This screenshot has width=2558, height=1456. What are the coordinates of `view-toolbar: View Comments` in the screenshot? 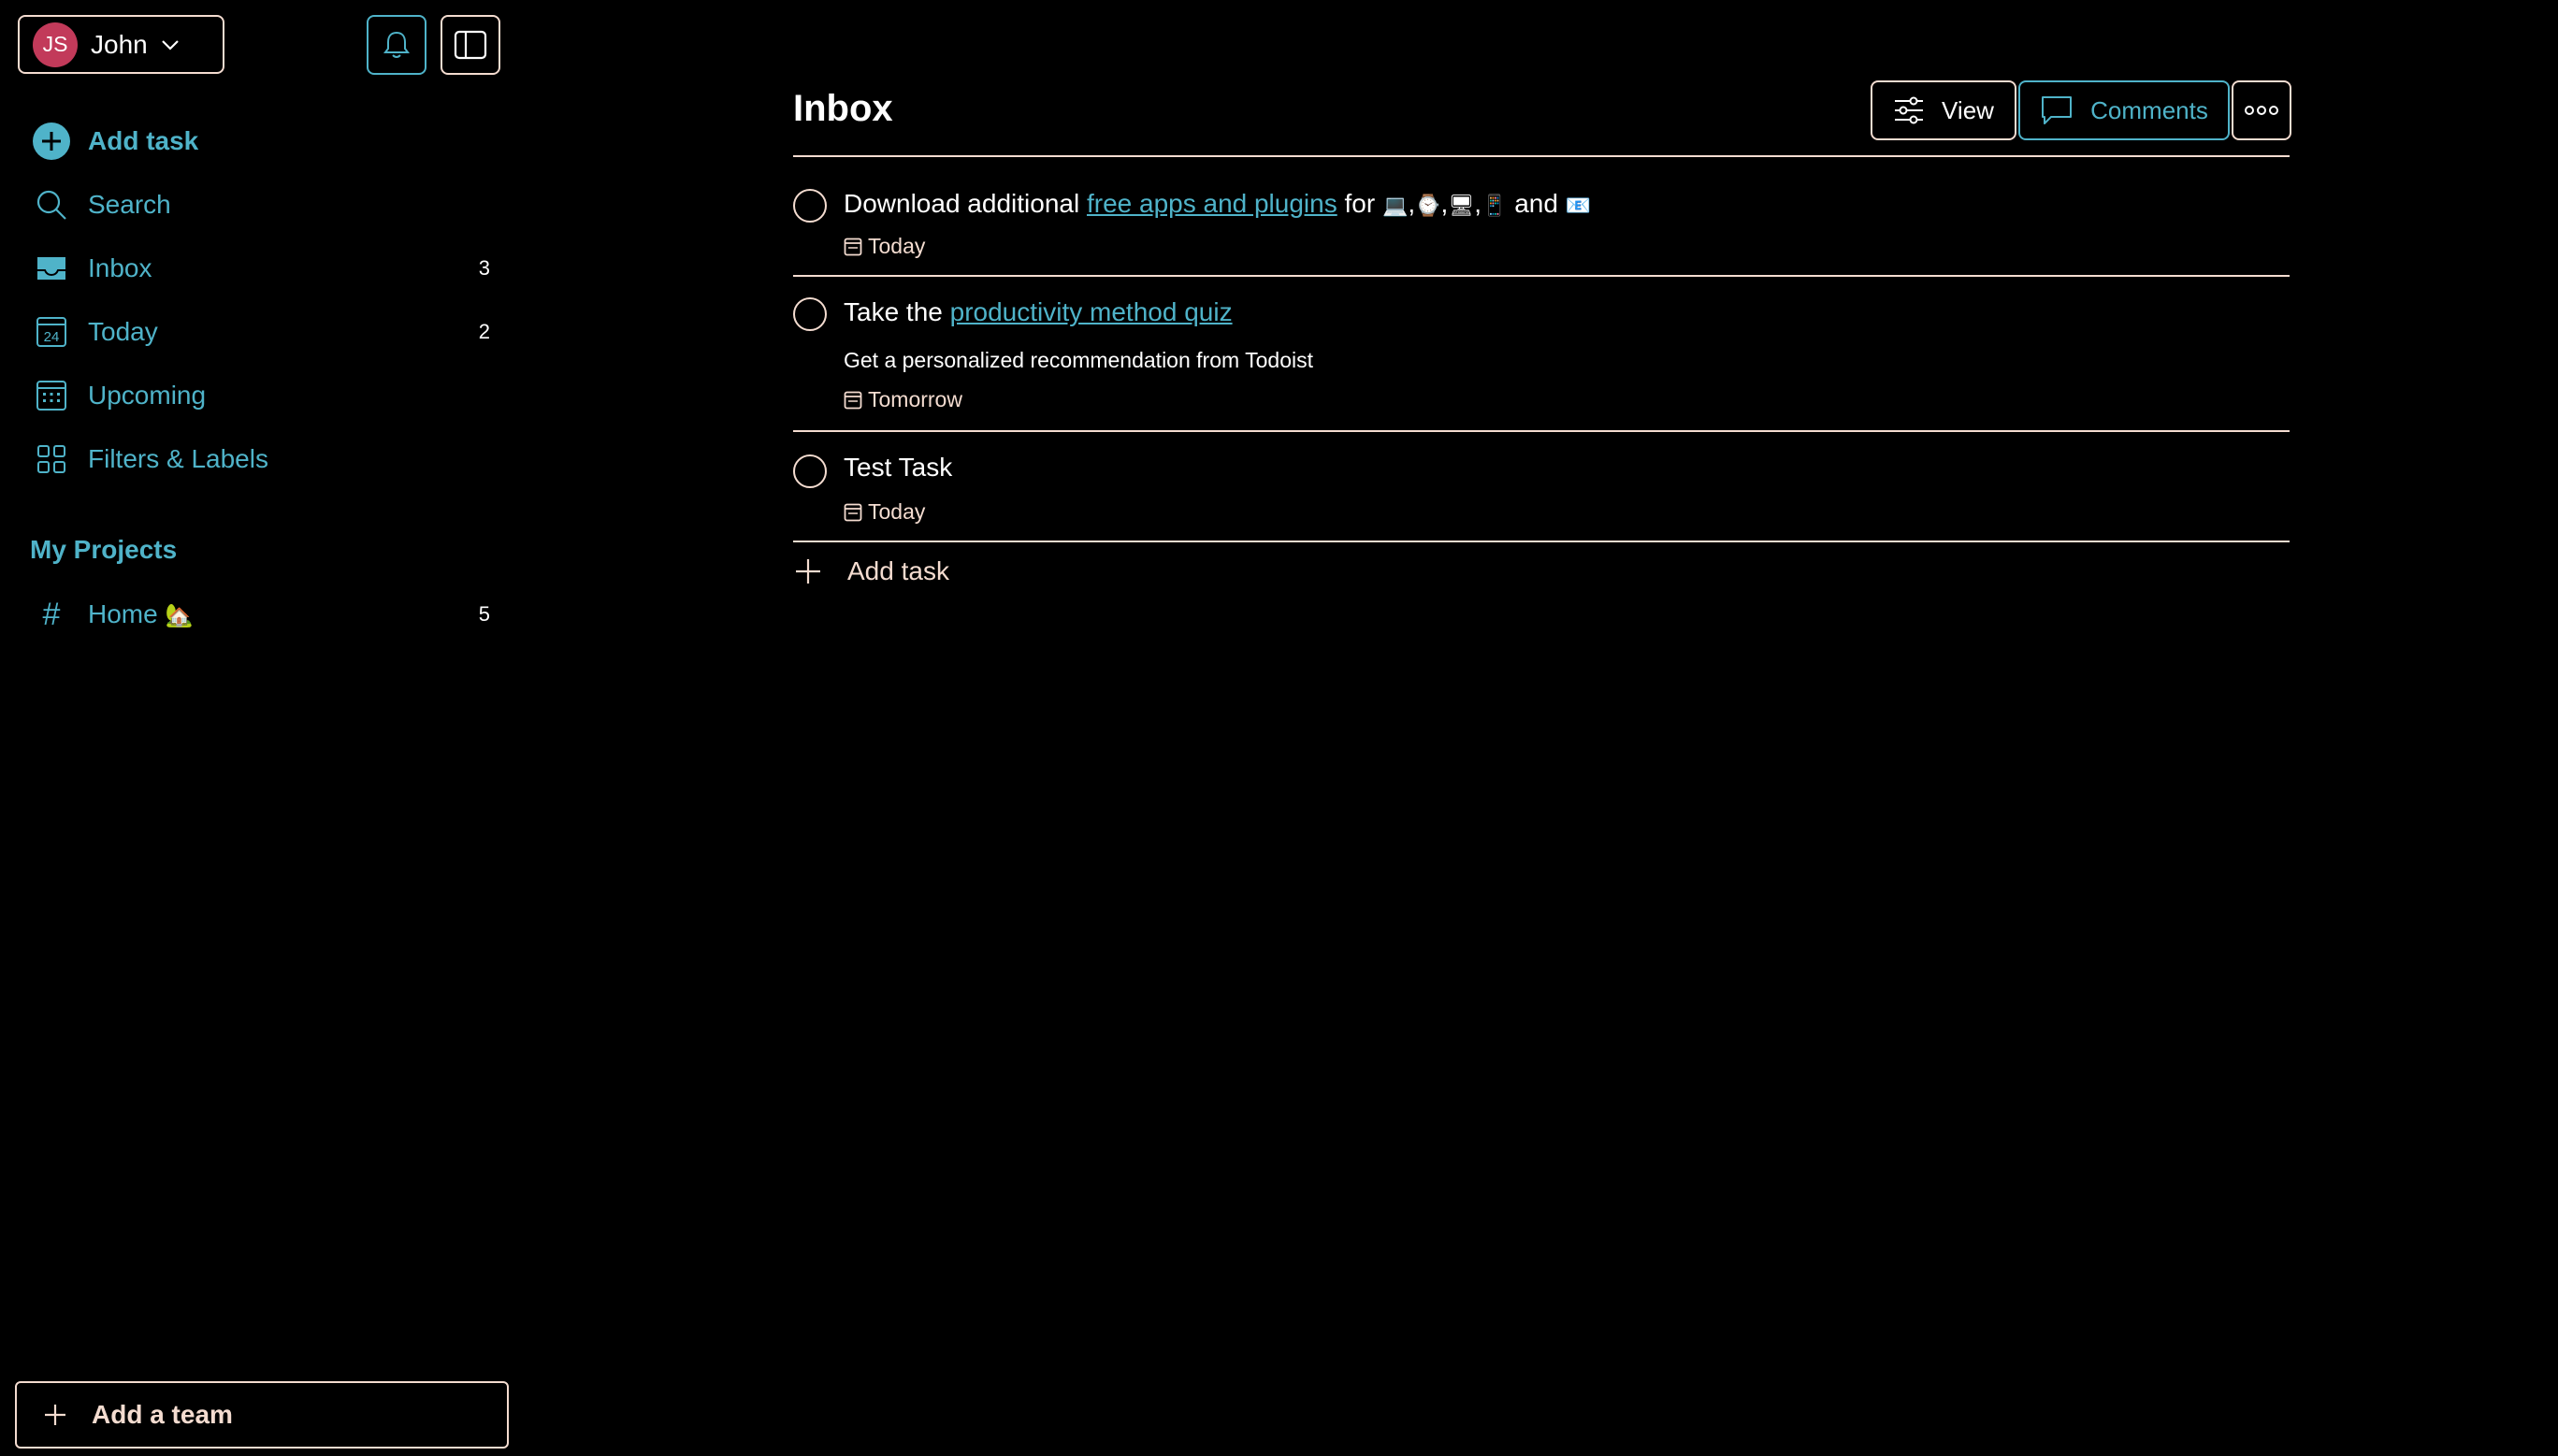 It's located at (2081, 110).